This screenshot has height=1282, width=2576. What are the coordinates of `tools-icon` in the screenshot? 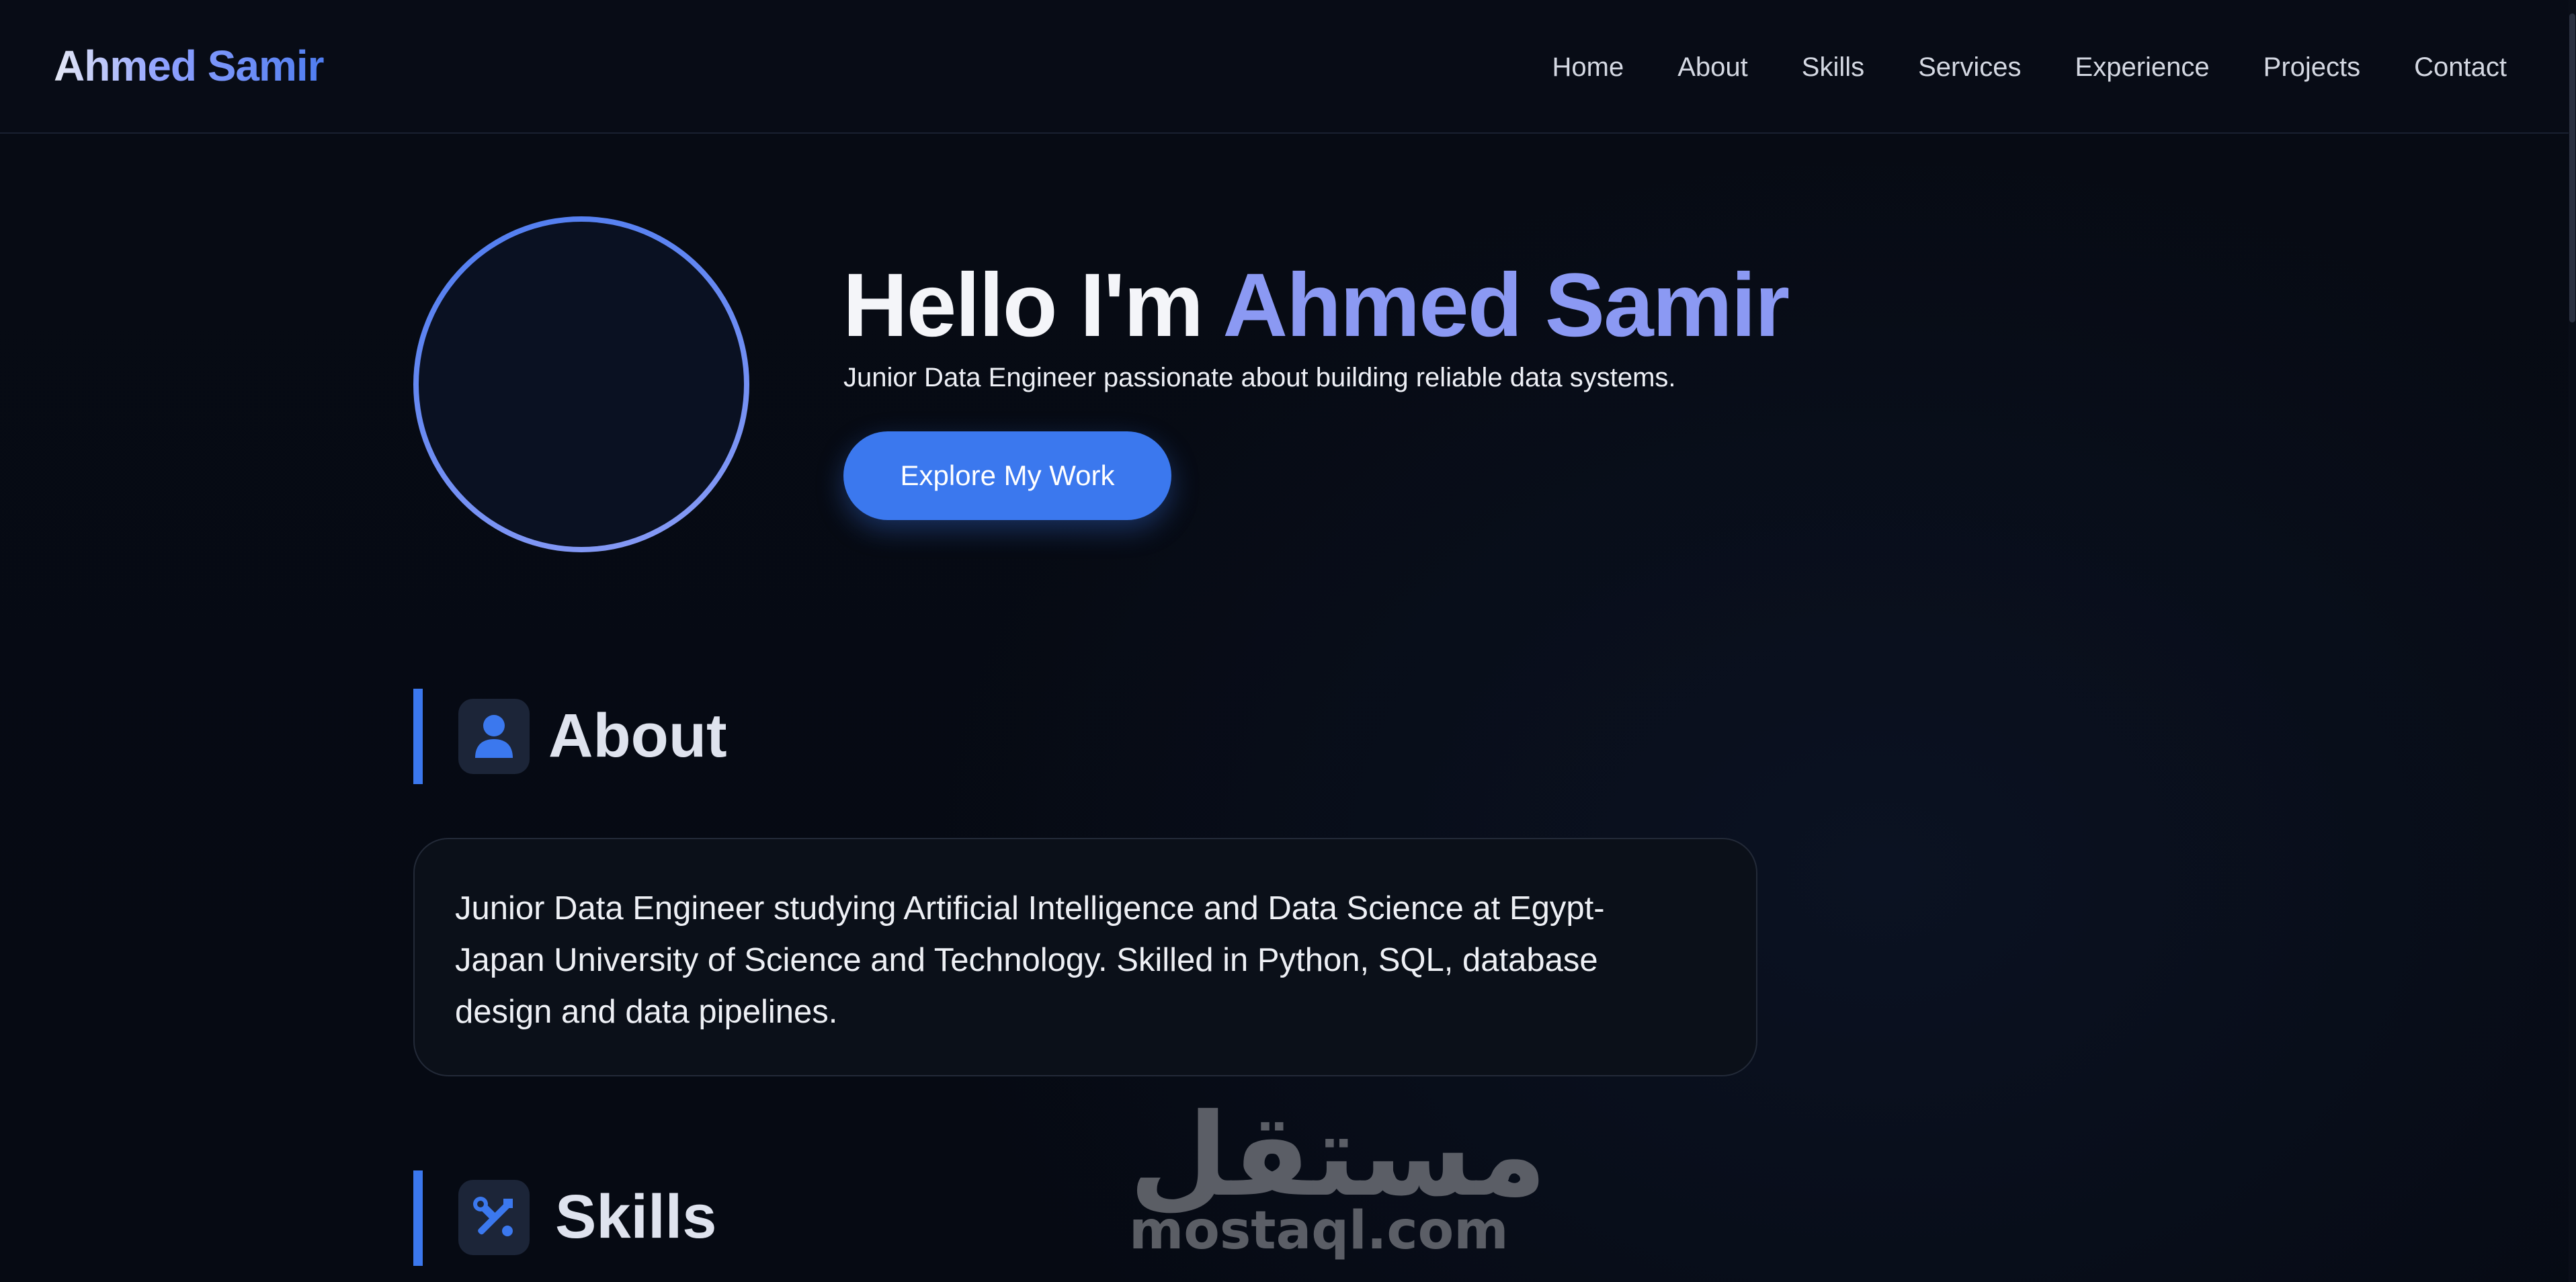 It's located at (494, 1217).